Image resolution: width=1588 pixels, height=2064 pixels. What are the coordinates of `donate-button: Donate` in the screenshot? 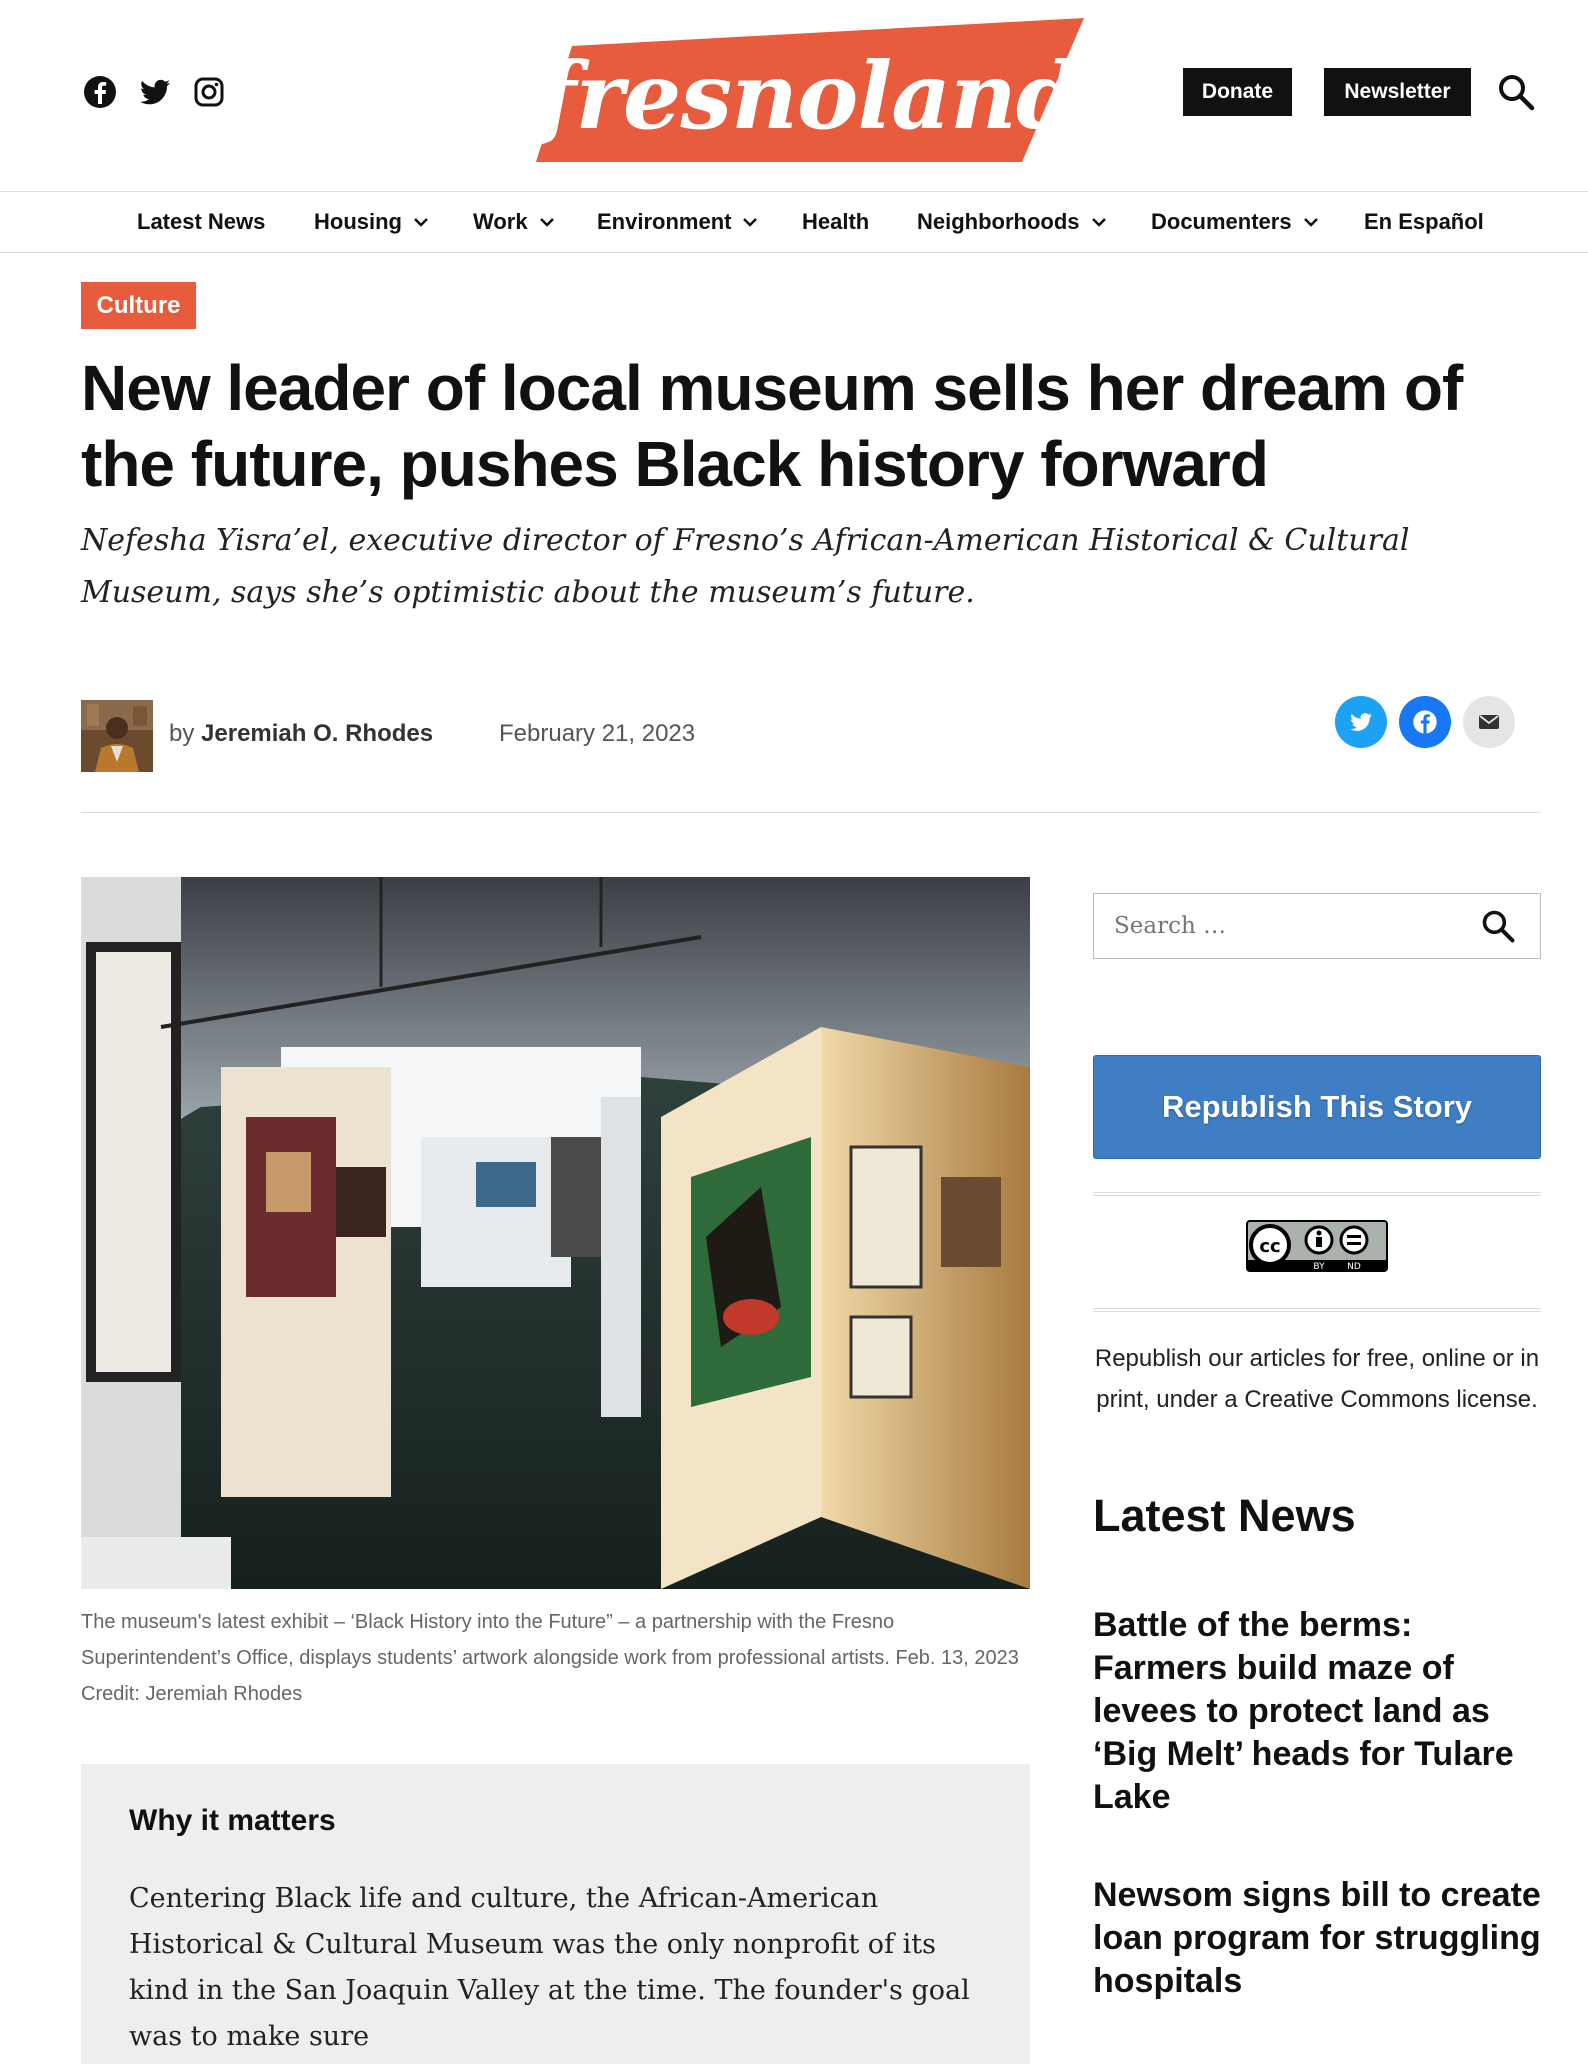 It's located at (1237, 92).